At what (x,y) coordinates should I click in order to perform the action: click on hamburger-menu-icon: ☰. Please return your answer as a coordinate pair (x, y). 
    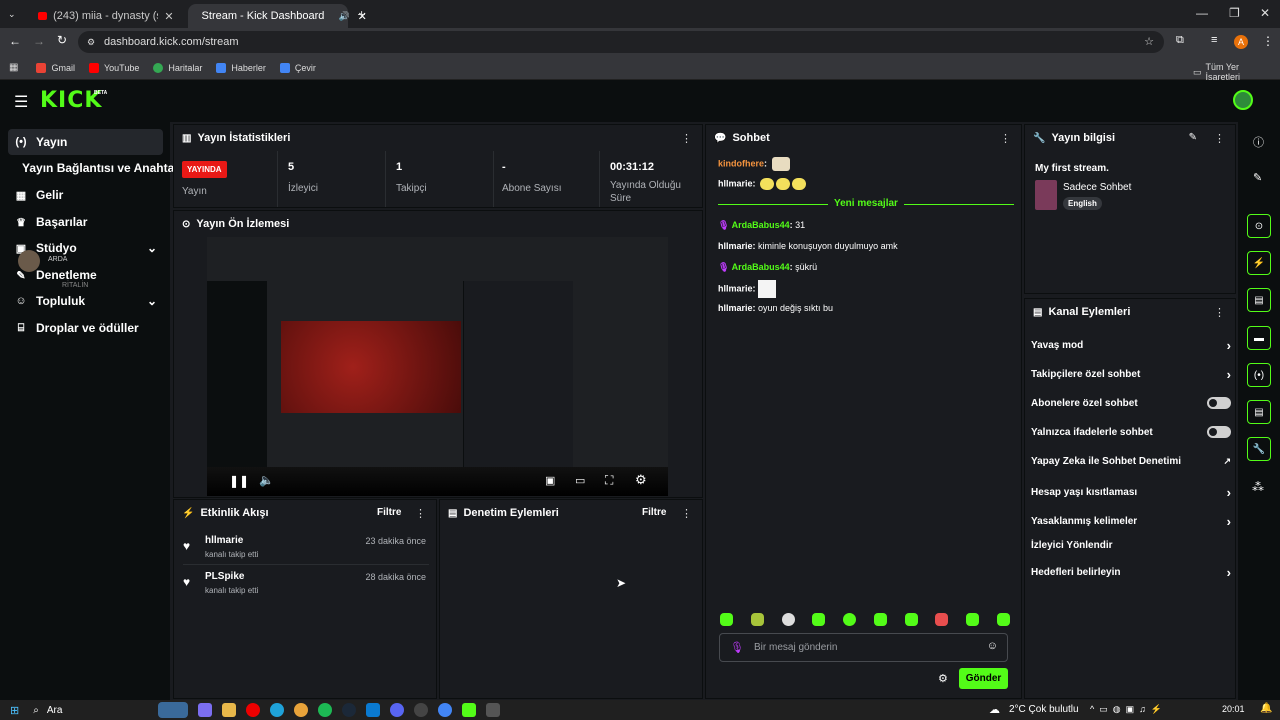
    Looking at the image, I should click on (21, 102).